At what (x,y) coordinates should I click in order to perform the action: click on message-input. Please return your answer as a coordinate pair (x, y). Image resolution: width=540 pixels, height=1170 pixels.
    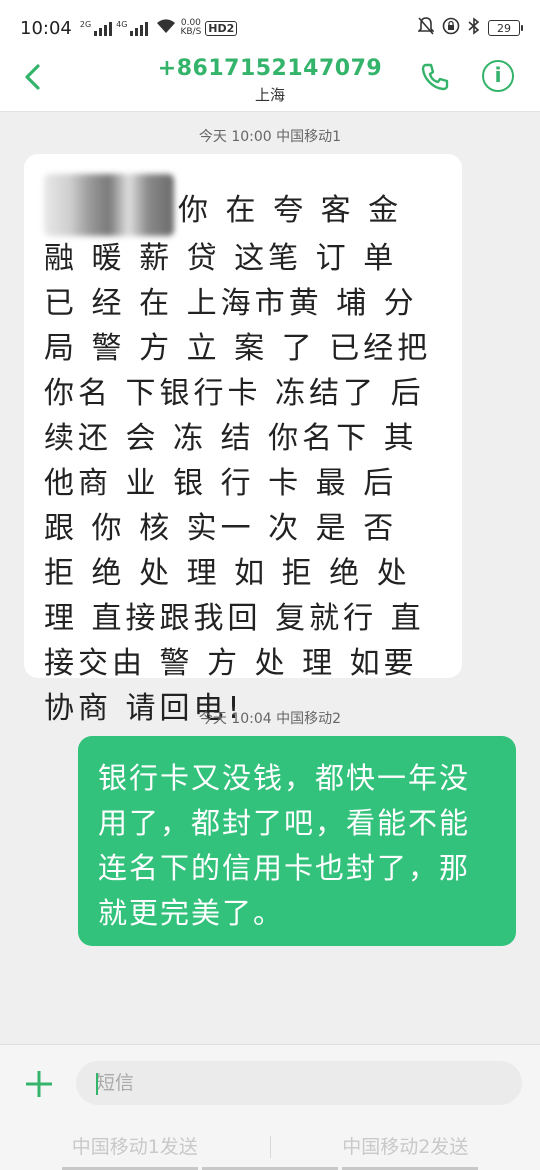
    Looking at the image, I should click on (299, 1083).